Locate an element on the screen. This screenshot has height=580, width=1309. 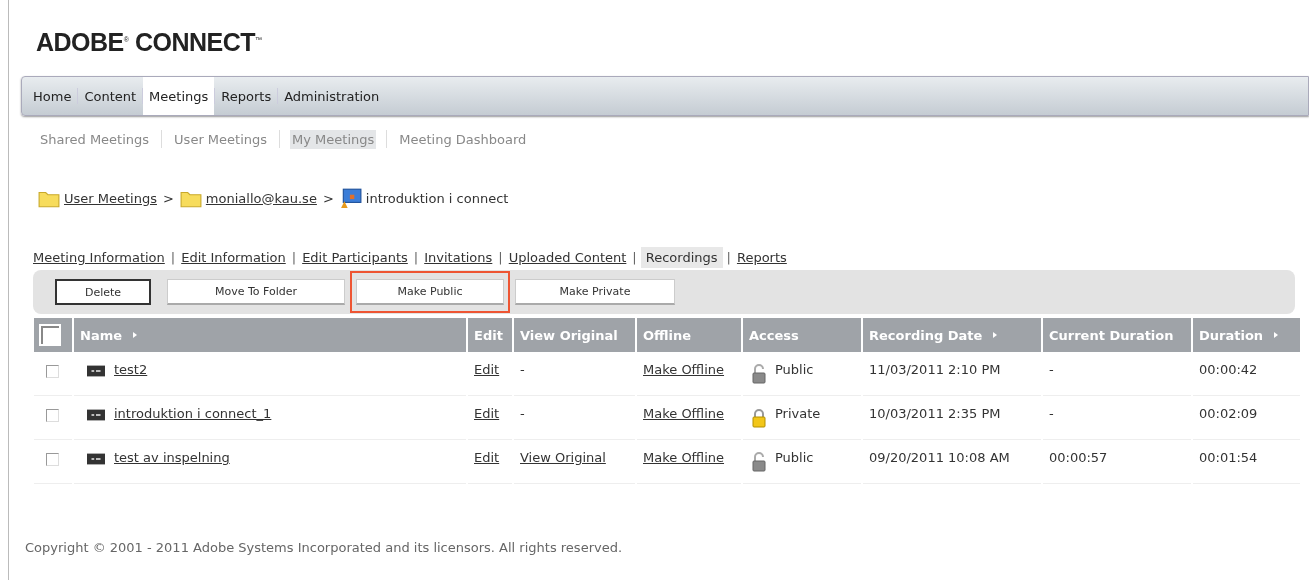
table-cell: 00:00:57 is located at coordinates (1078, 457).